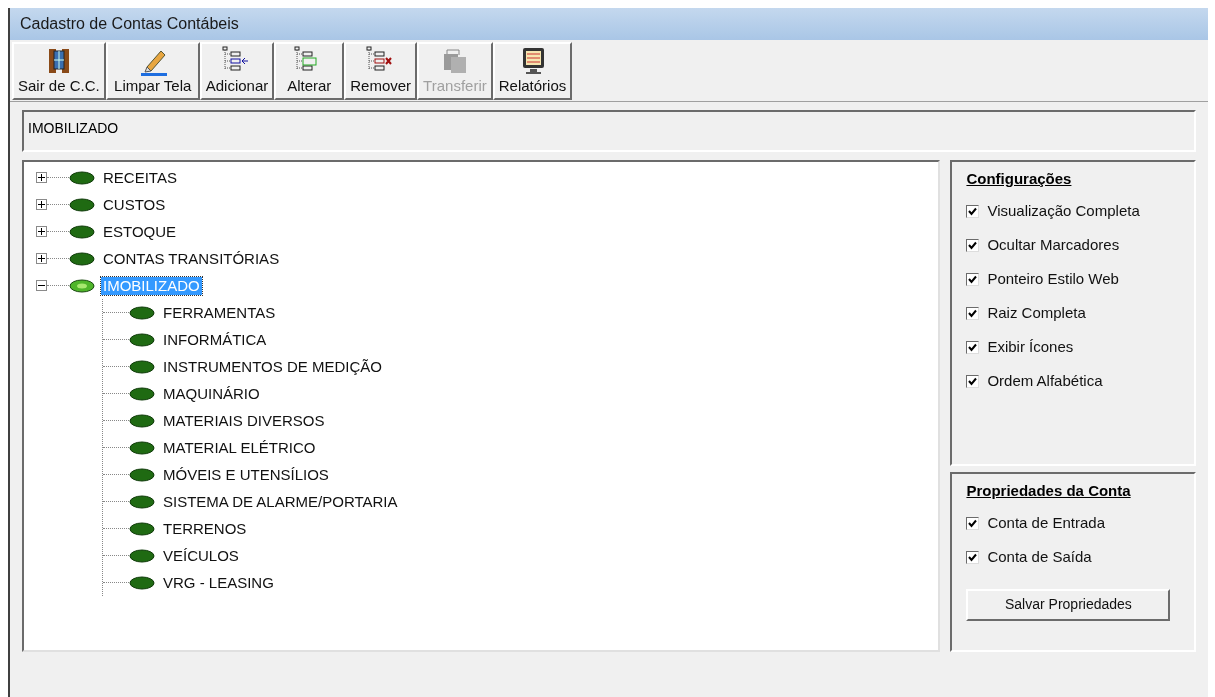 This screenshot has height=697, width=1215. I want to click on toolbar-button: Relatórios, so click(532, 71).